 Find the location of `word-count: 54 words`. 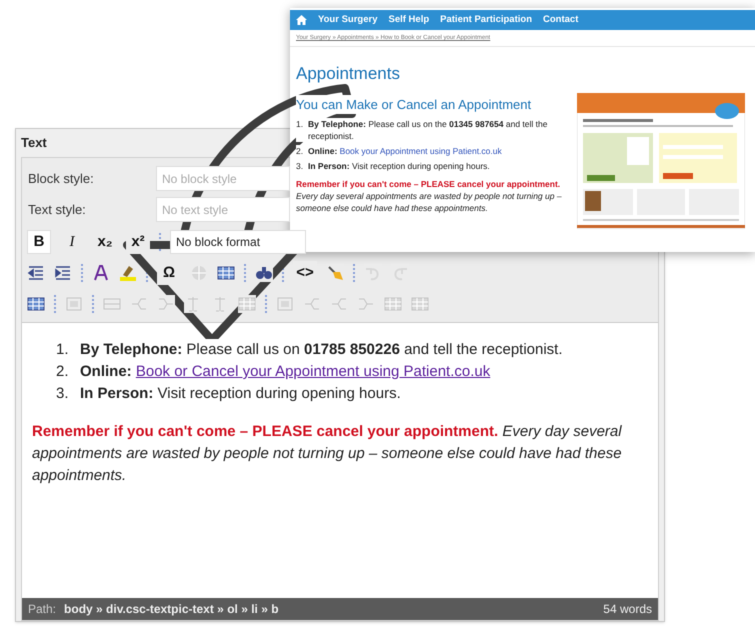

word-count: 54 words is located at coordinates (627, 609).